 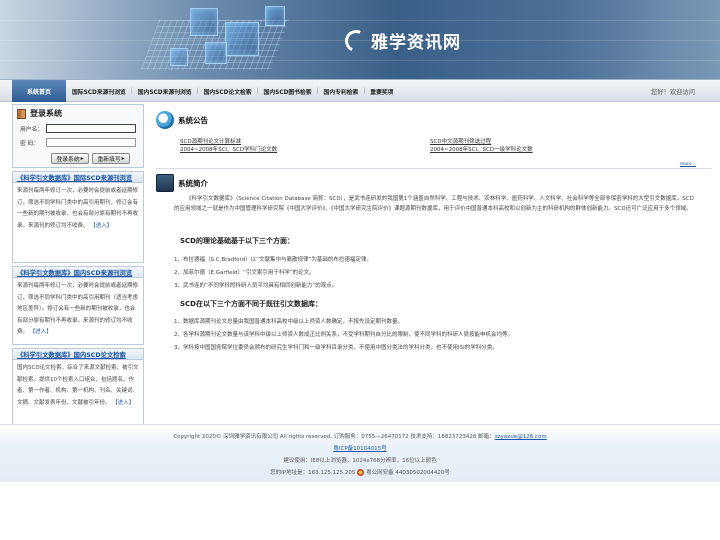 I want to click on nav-item-intl-source: 国际SCD来源刊浏览, so click(x=99, y=91).